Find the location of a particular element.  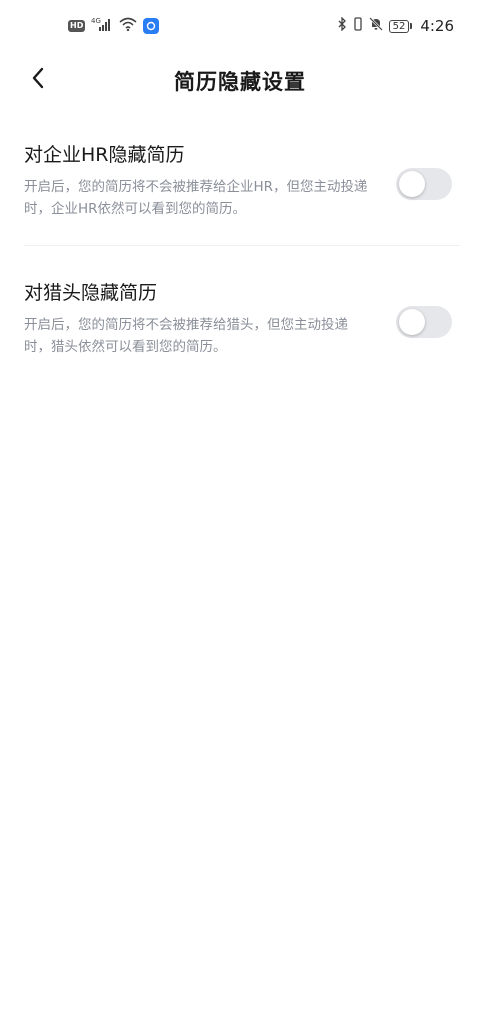

bluetooth-icon is located at coordinates (342, 25).